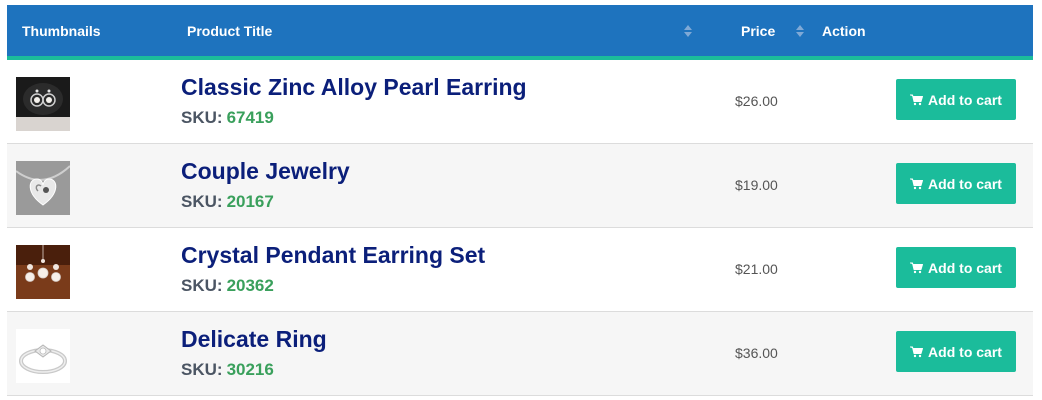 Image resolution: width=1042 pixels, height=400 pixels. I want to click on product-title-link: Delicate Ring, so click(254, 339).